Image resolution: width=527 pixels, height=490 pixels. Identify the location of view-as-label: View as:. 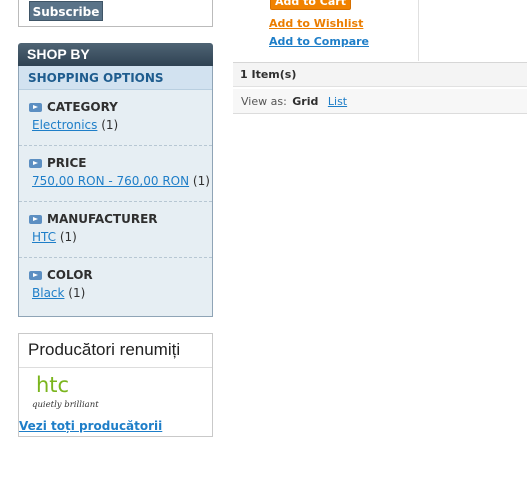
(264, 101).